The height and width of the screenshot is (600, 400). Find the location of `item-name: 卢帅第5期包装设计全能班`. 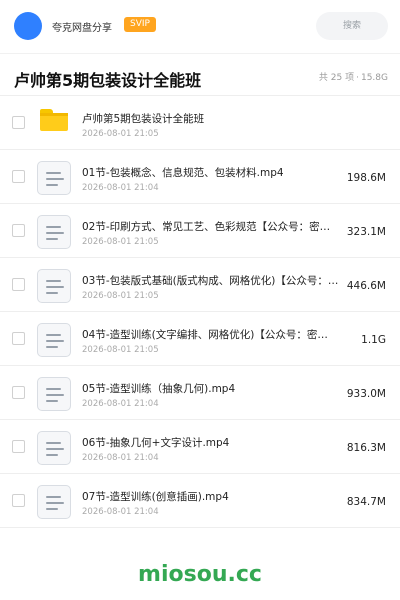

item-name: 卢帅第5期包装设计全能班 is located at coordinates (218, 118).